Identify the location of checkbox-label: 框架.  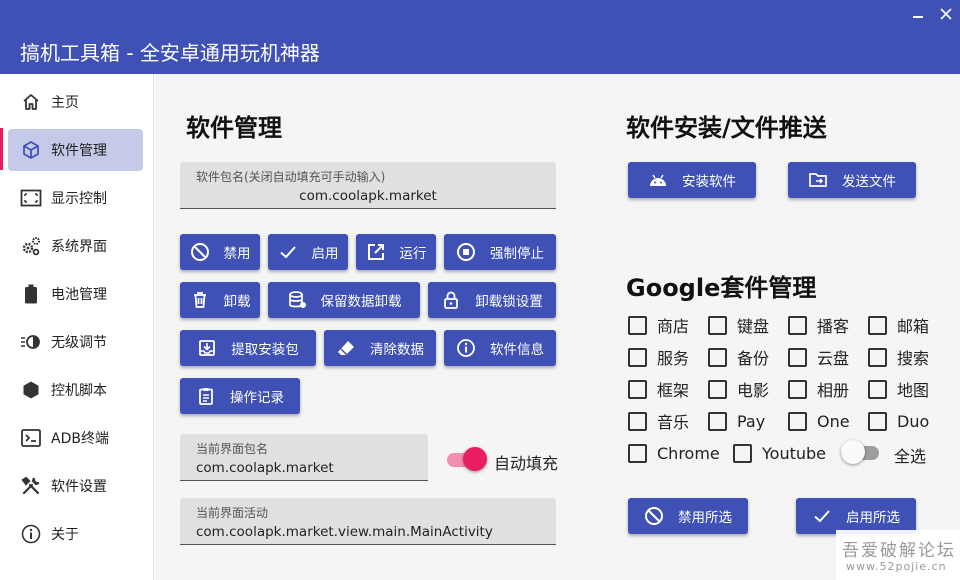
(673, 390).